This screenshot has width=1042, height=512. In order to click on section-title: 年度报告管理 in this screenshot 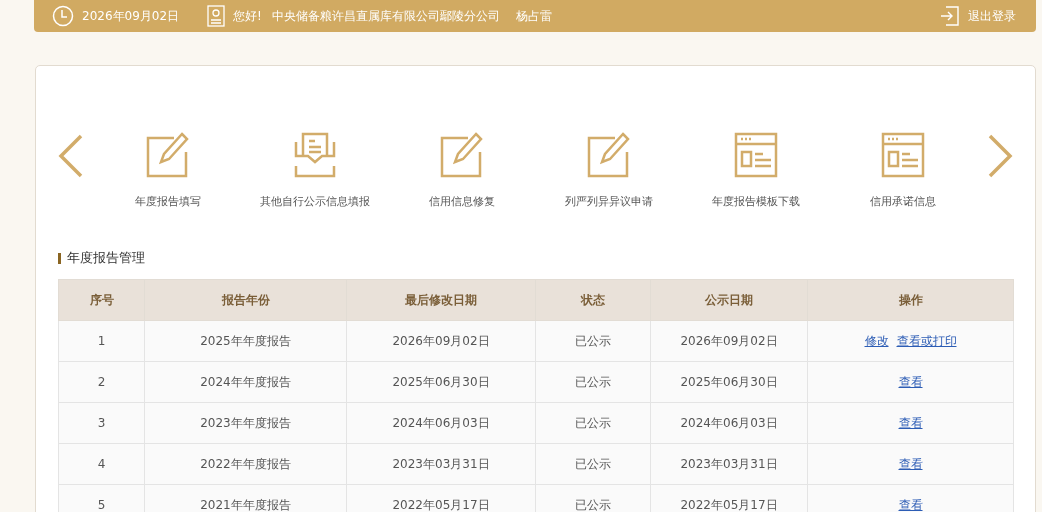, I will do `click(106, 258)`.